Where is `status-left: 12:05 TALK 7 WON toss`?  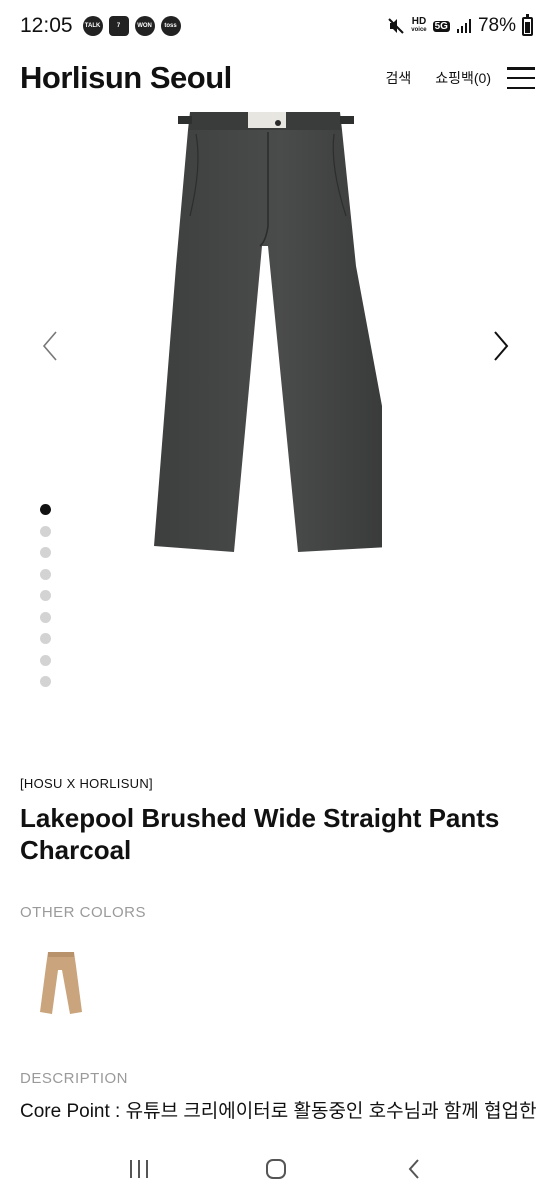 status-left: 12:05 TALK 7 WON toss is located at coordinates (100, 26).